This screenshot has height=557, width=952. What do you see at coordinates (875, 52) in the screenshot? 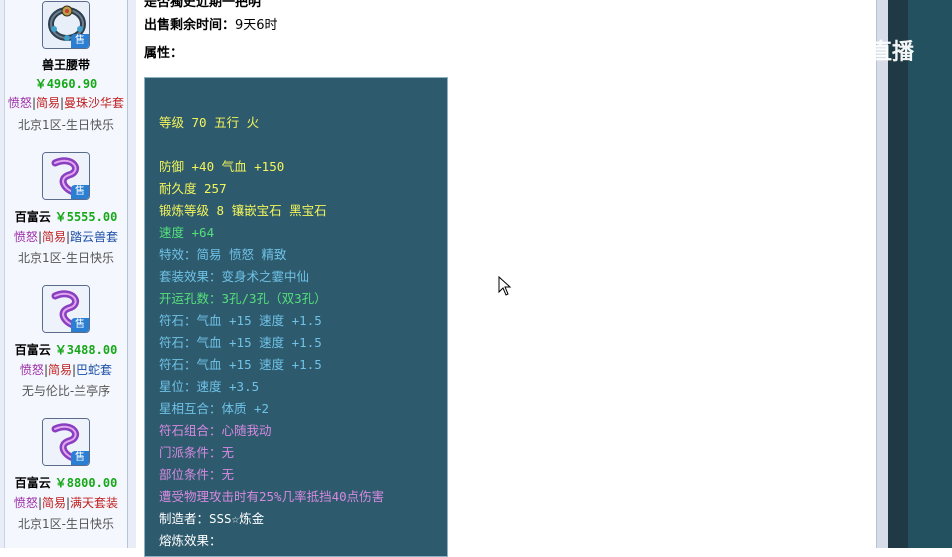
I see `watermark-text: CC直播` at bounding box center [875, 52].